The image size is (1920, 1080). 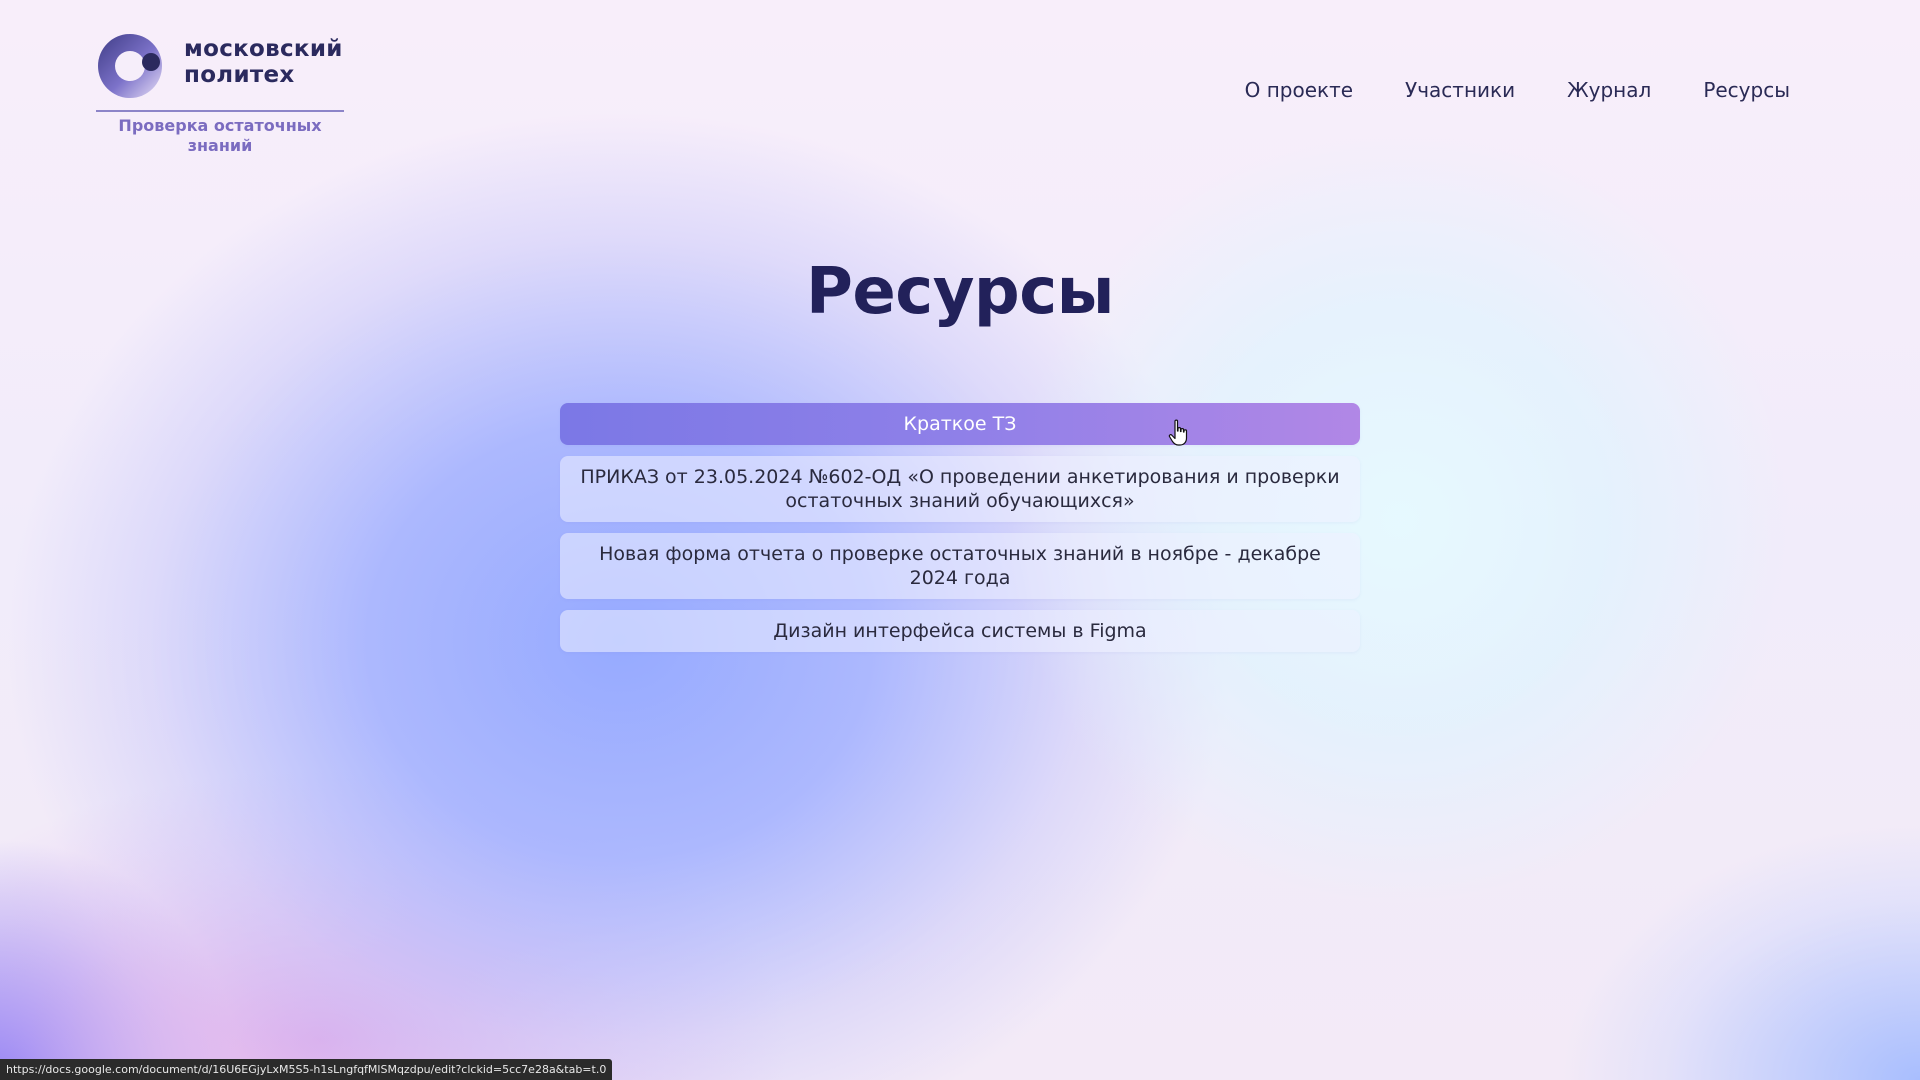 I want to click on nav-item-about: О проекте, so click(x=1299, y=90).